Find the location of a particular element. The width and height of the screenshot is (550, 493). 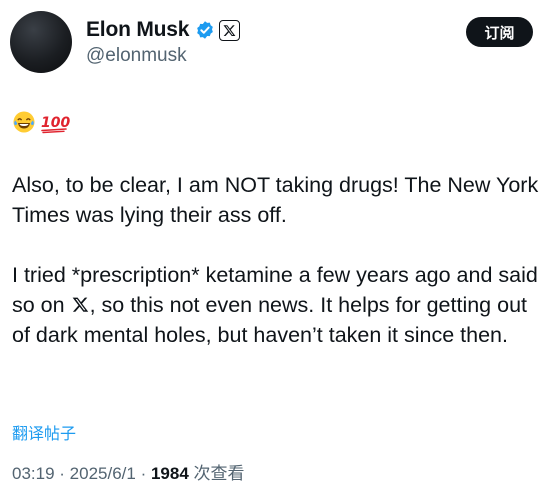

tweet-meta: 03:19 · 2025/6/1 · 1984 次查看 is located at coordinates (128, 471).